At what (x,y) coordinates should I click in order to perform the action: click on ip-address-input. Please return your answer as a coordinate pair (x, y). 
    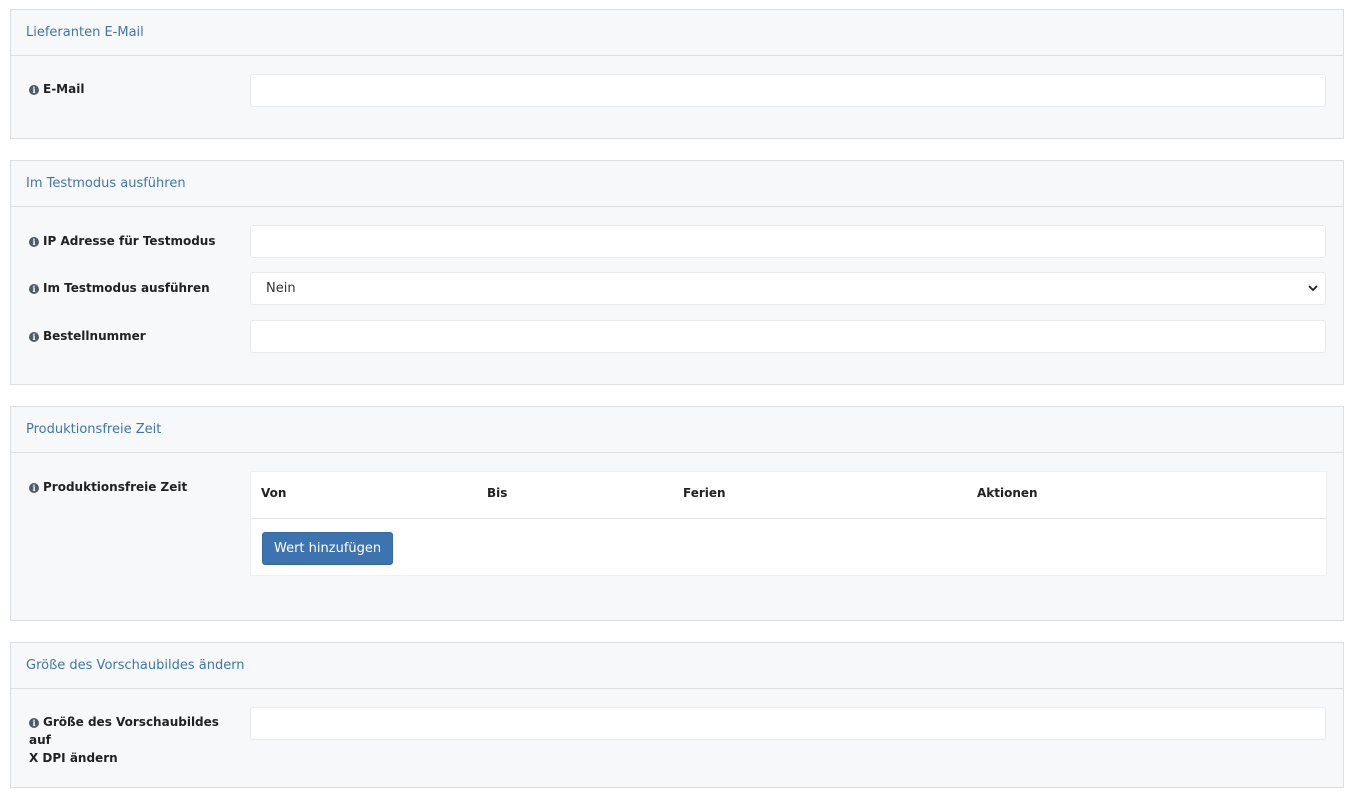
    Looking at the image, I should click on (788, 241).